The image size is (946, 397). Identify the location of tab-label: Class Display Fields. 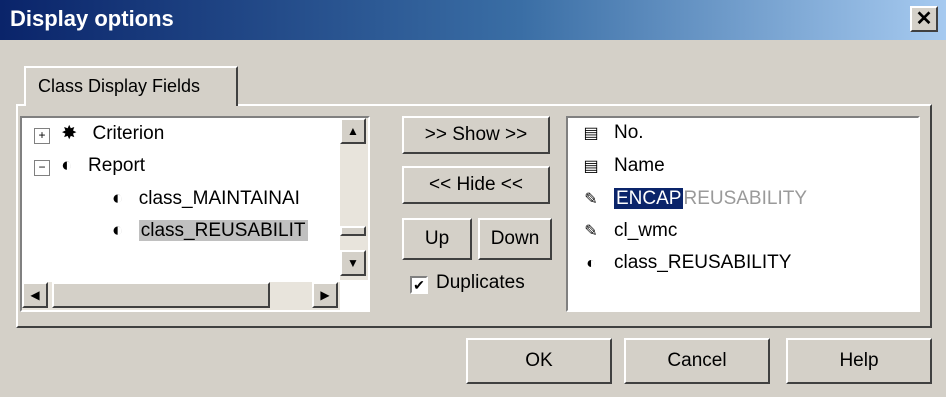
(119, 86).